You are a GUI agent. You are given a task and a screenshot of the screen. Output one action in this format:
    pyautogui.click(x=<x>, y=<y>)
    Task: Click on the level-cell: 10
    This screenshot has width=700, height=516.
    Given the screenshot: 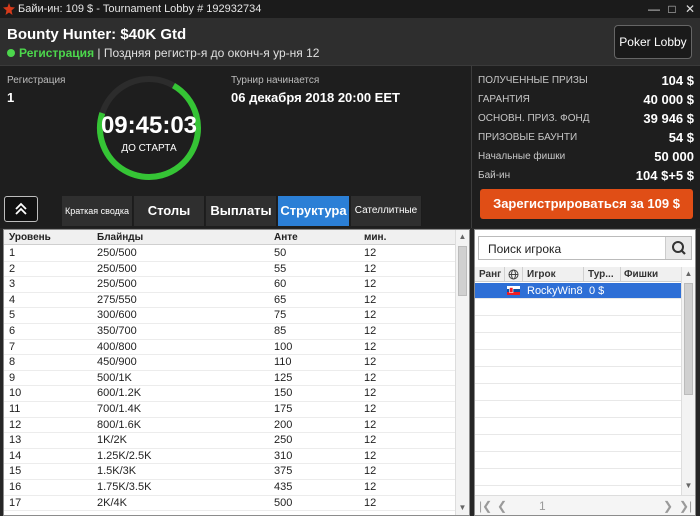 What is the action you would take?
    pyautogui.click(x=15, y=393)
    